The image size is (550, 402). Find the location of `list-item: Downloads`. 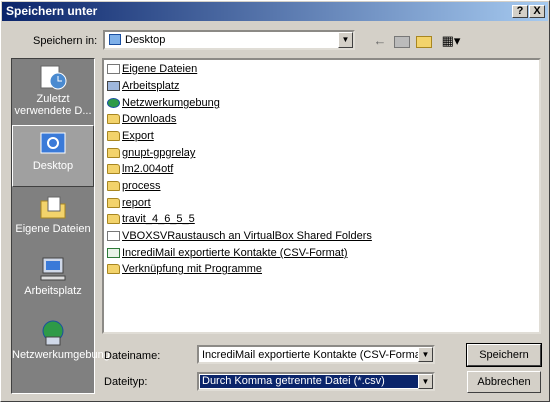

list-item: Downloads is located at coordinates (141, 119).